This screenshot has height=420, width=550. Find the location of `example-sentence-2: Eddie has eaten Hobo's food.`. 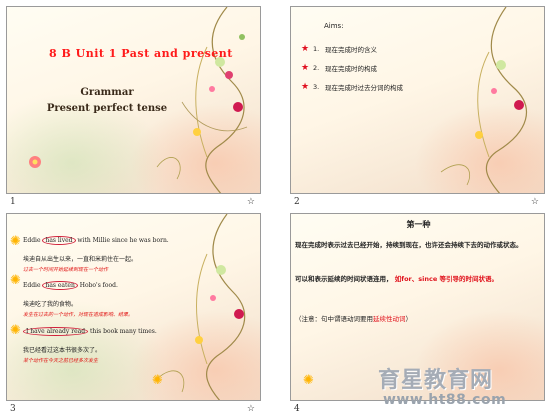

example-sentence-2: Eddie has eaten Hobo's food. is located at coordinates (70, 285).